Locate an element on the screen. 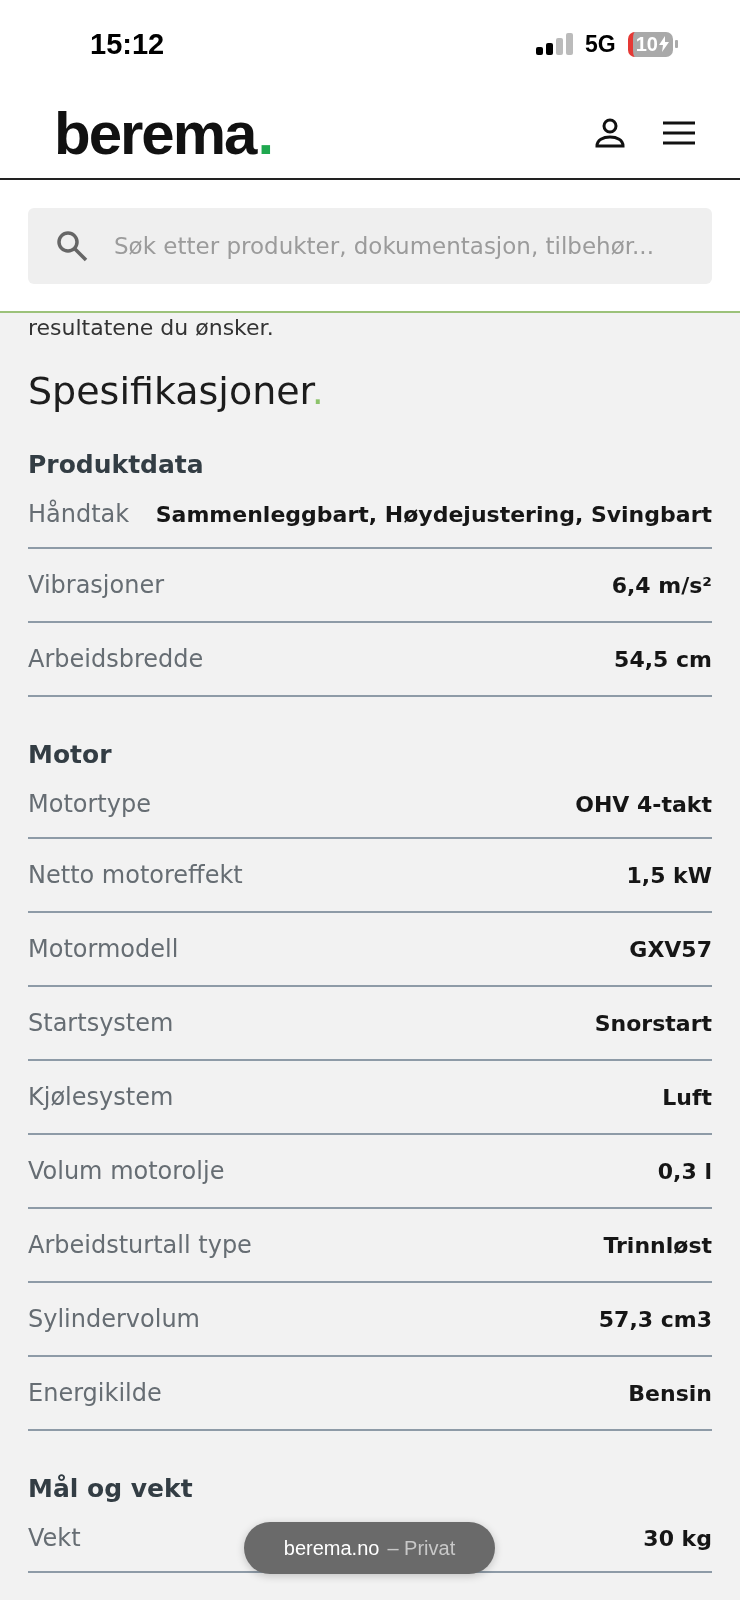 This screenshot has width=740, height=1600. spec-value: 0,3 l is located at coordinates (684, 1171).